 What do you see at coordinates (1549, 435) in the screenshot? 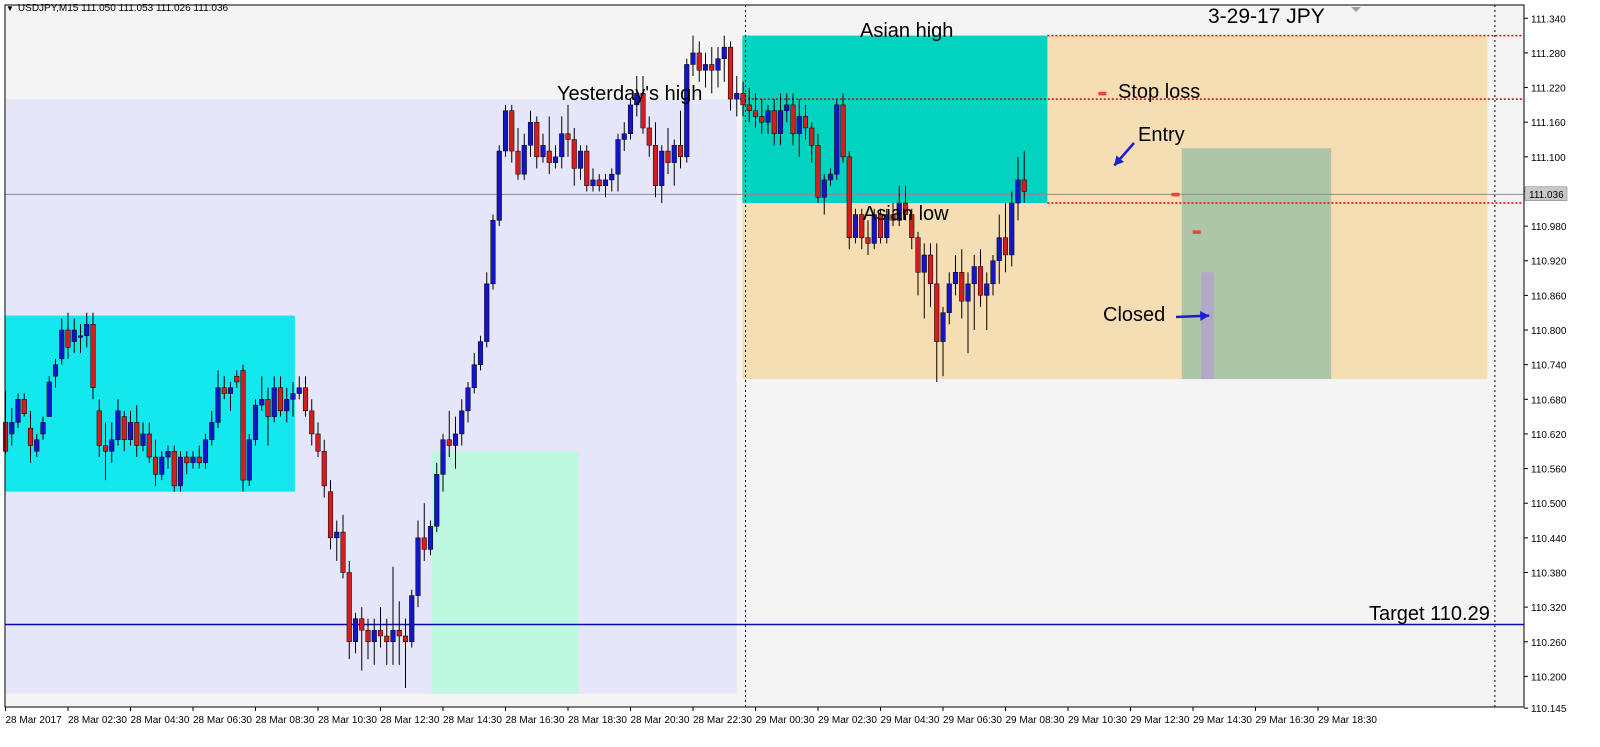
I see `y-tick-label: 110.620` at bounding box center [1549, 435].